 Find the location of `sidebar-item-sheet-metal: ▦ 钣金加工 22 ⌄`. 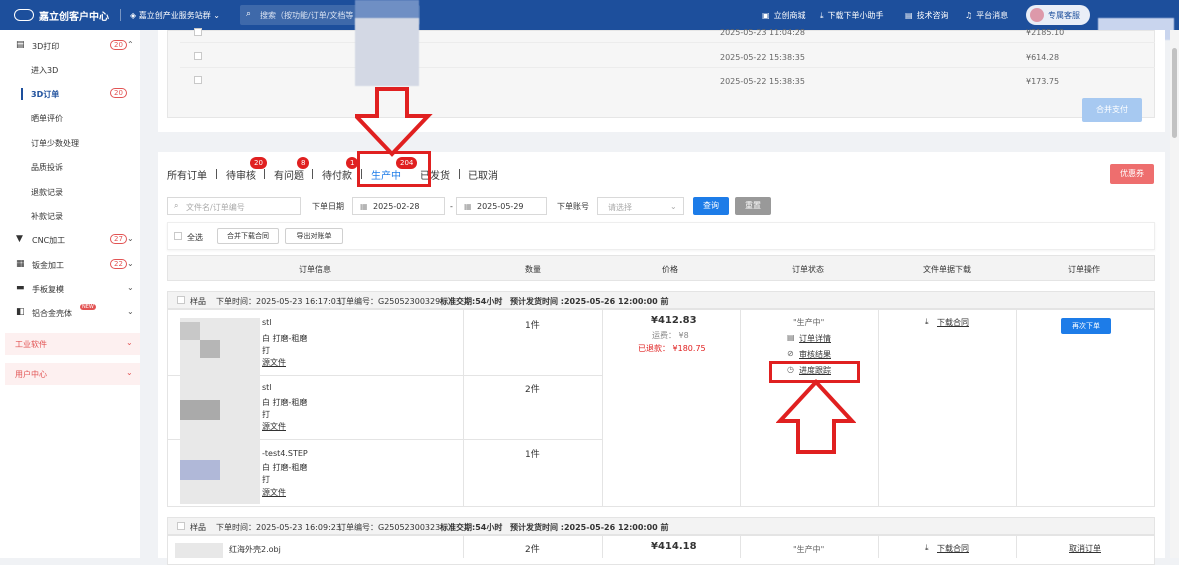

sidebar-item-sheet-metal: ▦ 钣金加工 22 ⌄ is located at coordinates (70, 266).